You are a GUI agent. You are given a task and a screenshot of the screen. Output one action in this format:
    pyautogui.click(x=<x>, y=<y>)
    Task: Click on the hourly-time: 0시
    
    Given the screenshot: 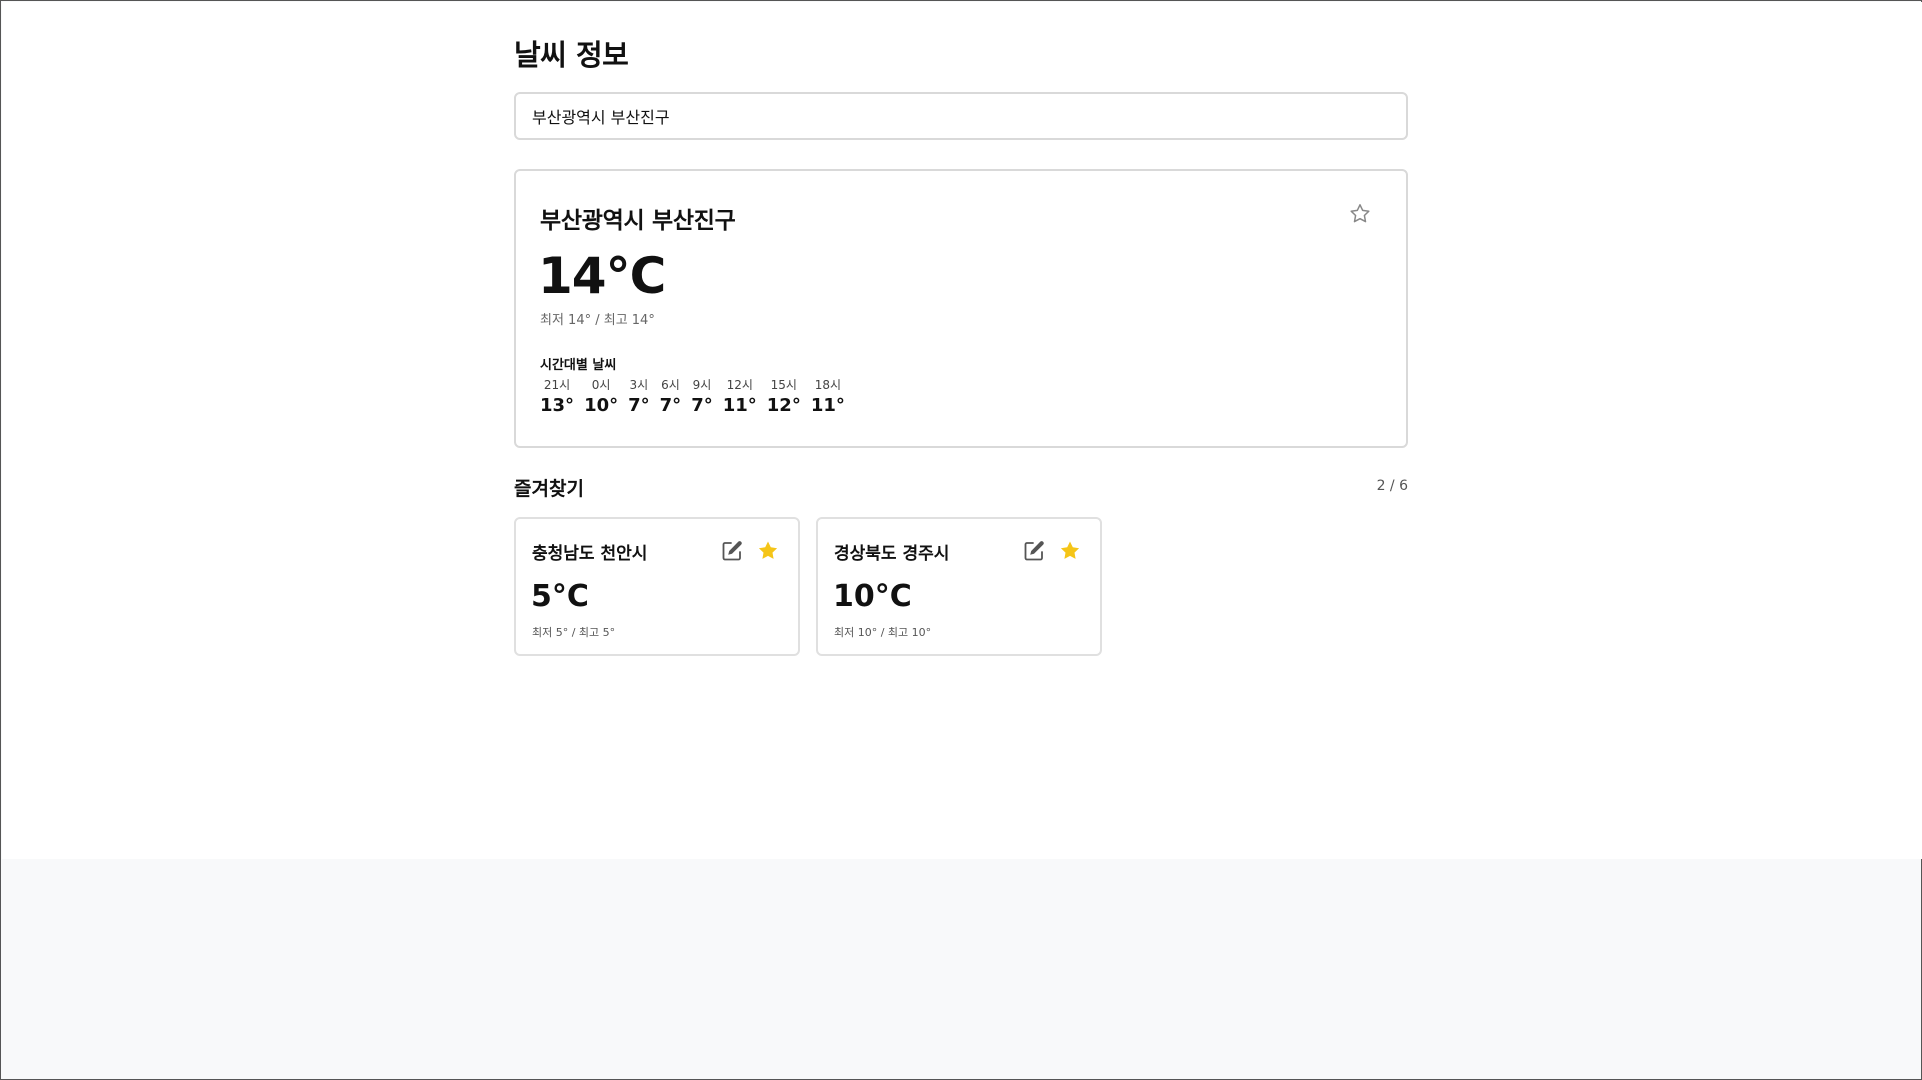 What is the action you would take?
    pyautogui.click(x=601, y=385)
    